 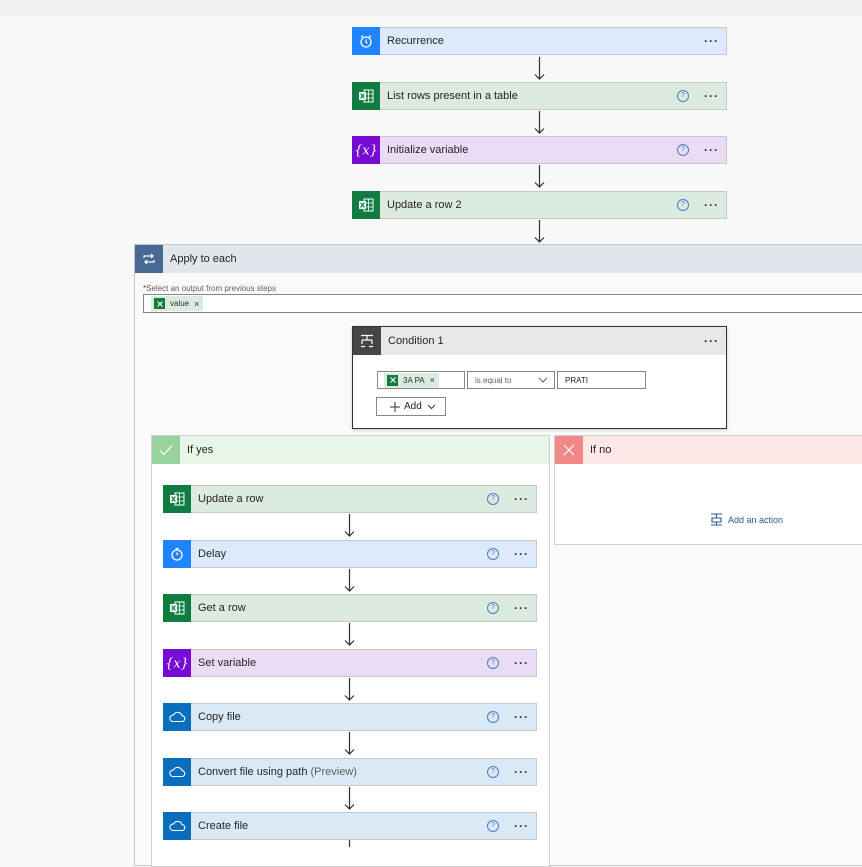 I want to click on step-recurrence: Recurrence ···, so click(x=539, y=40).